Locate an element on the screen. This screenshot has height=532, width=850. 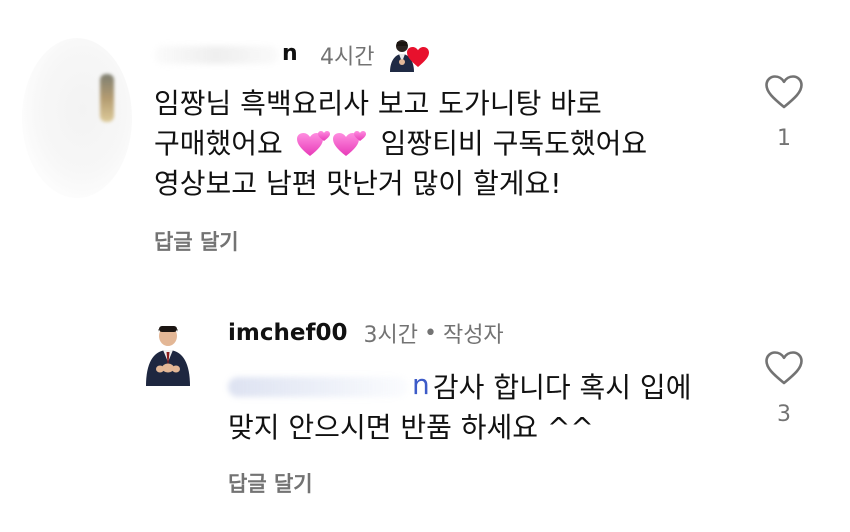
username-redacted: n is located at coordinates (234, 54).